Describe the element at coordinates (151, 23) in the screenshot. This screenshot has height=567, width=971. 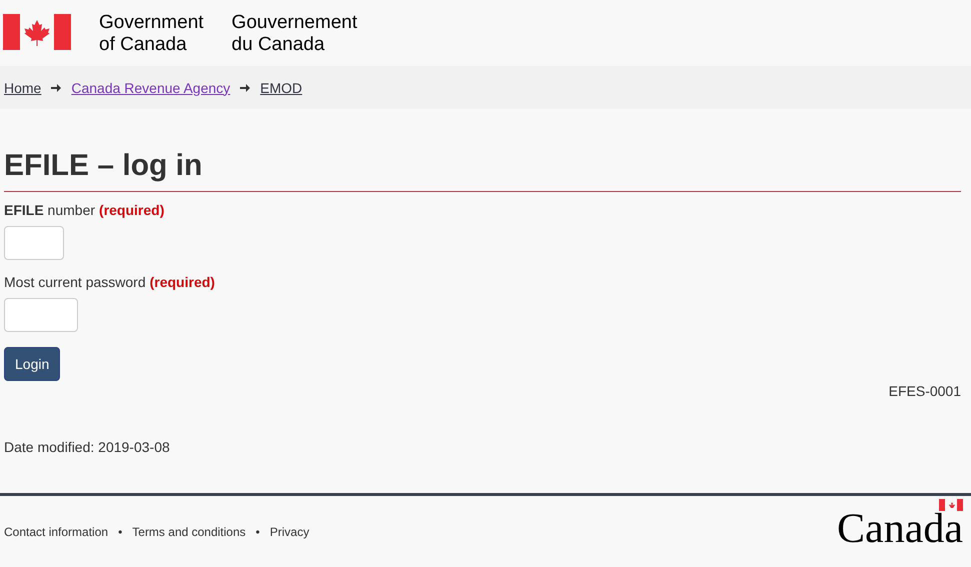
I see `signature-text: Government` at that location.